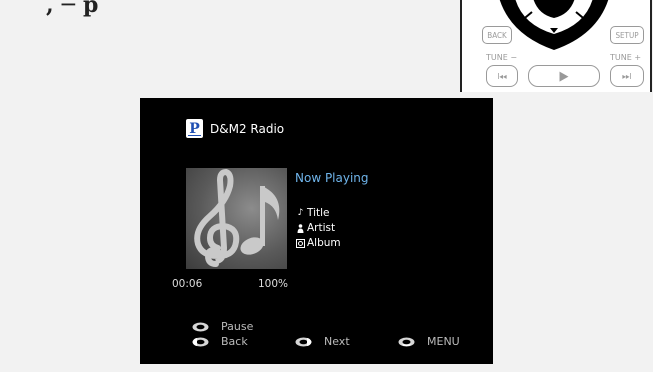  I want to click on guide-back: Back, so click(220, 341).